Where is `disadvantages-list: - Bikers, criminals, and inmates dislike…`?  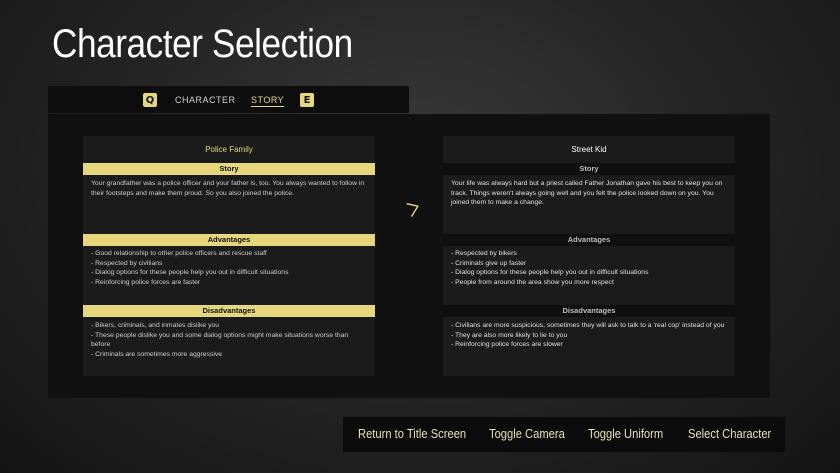 disadvantages-list: - Bikers, criminals, and inmates dislike… is located at coordinates (230, 340).